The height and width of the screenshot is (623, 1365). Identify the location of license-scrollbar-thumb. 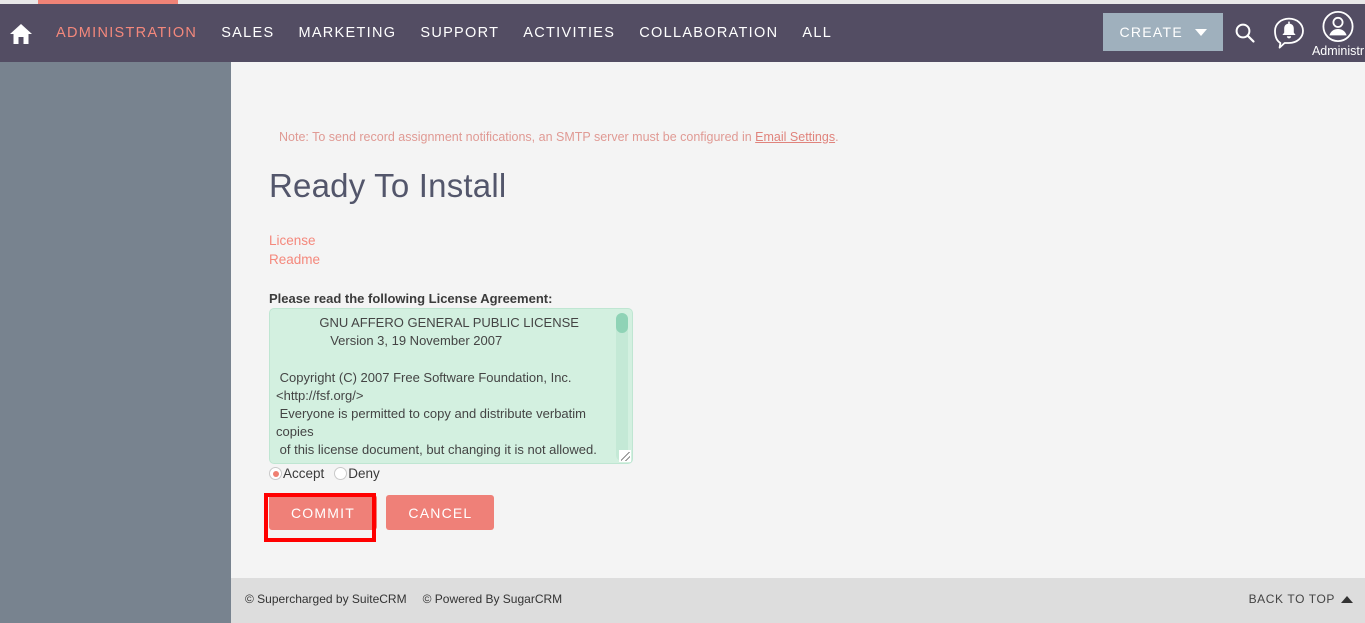
(622, 323).